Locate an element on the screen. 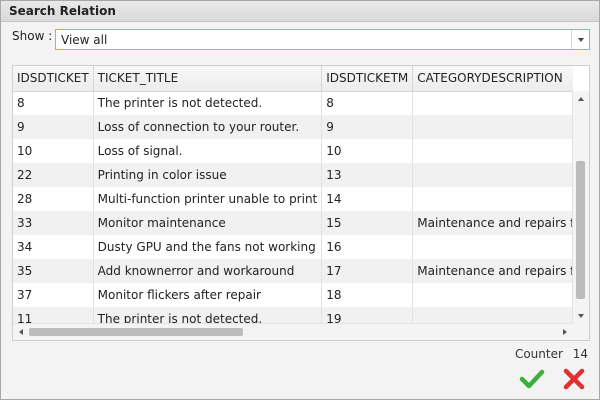  table-row: 8 The printer is not detected. 8 is located at coordinates (293, 103).